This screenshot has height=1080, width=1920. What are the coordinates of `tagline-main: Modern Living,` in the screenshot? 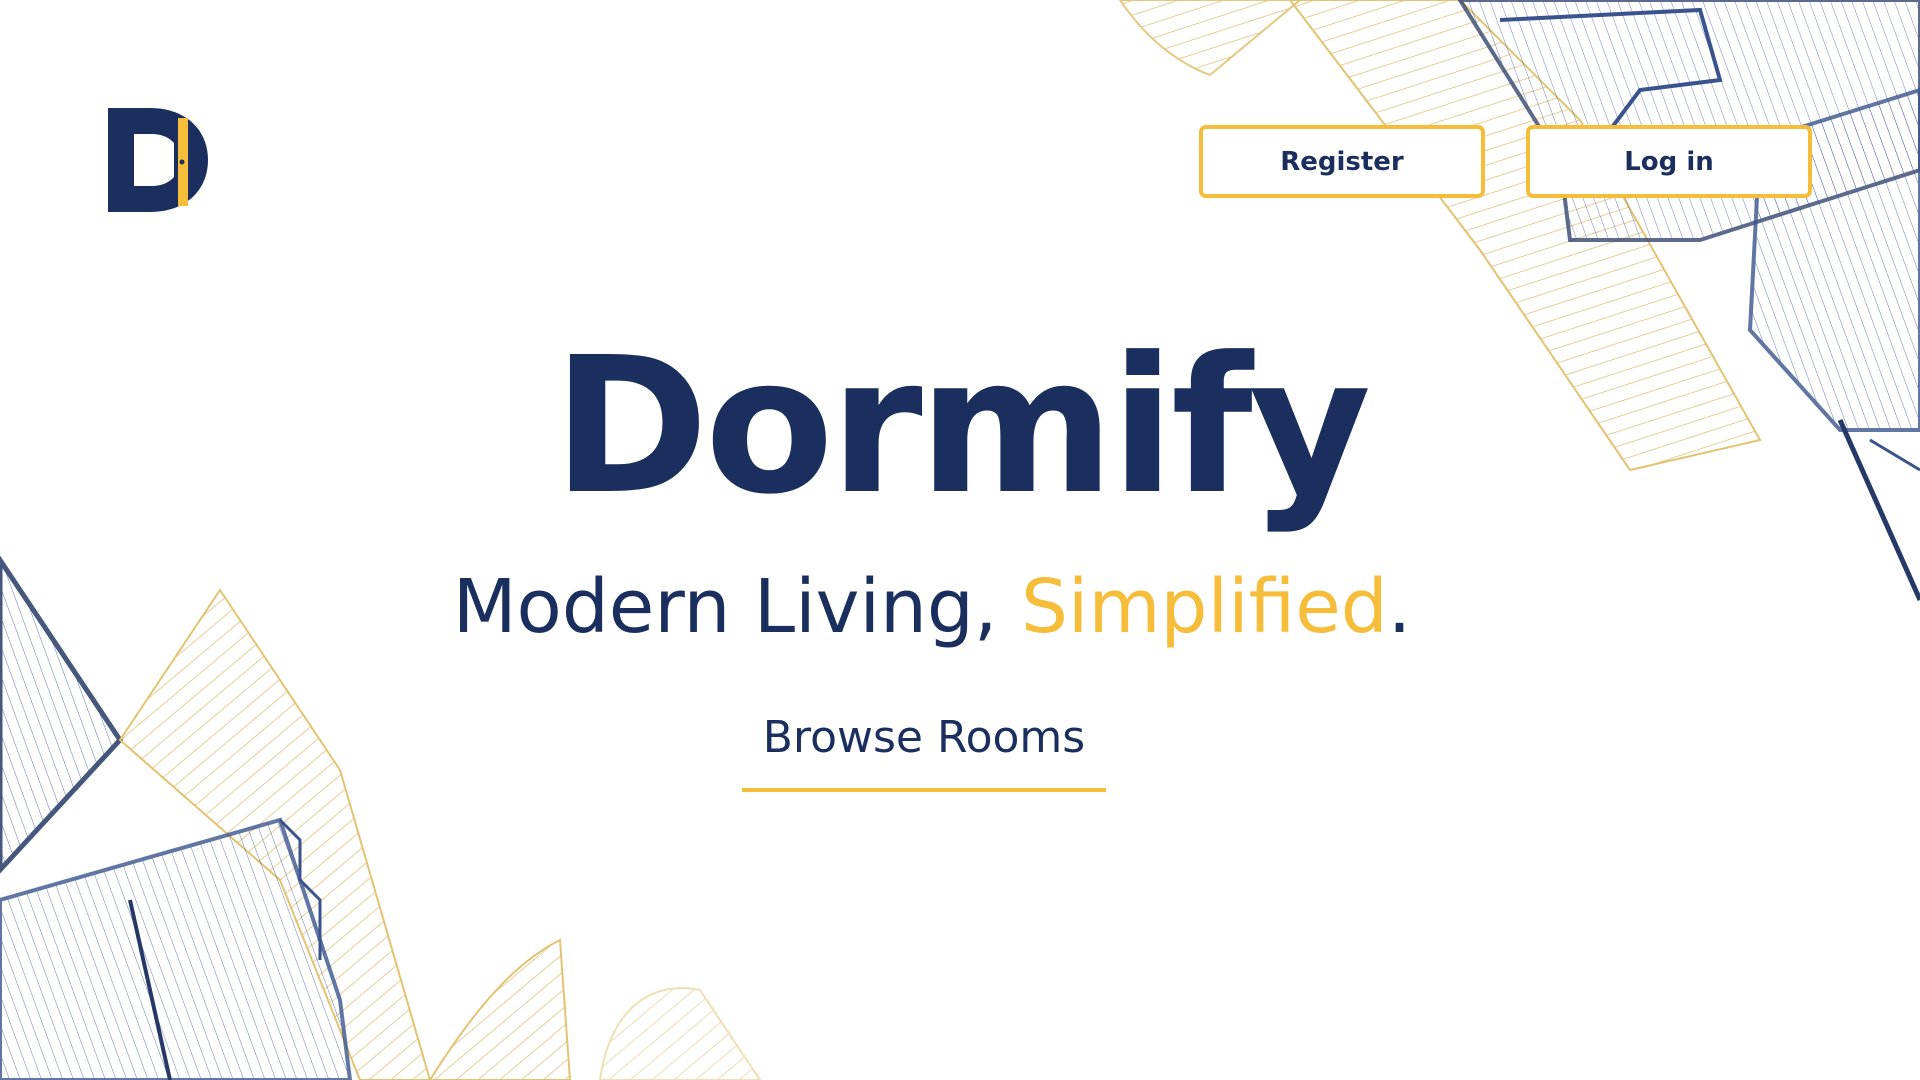 It's located at (736, 607).